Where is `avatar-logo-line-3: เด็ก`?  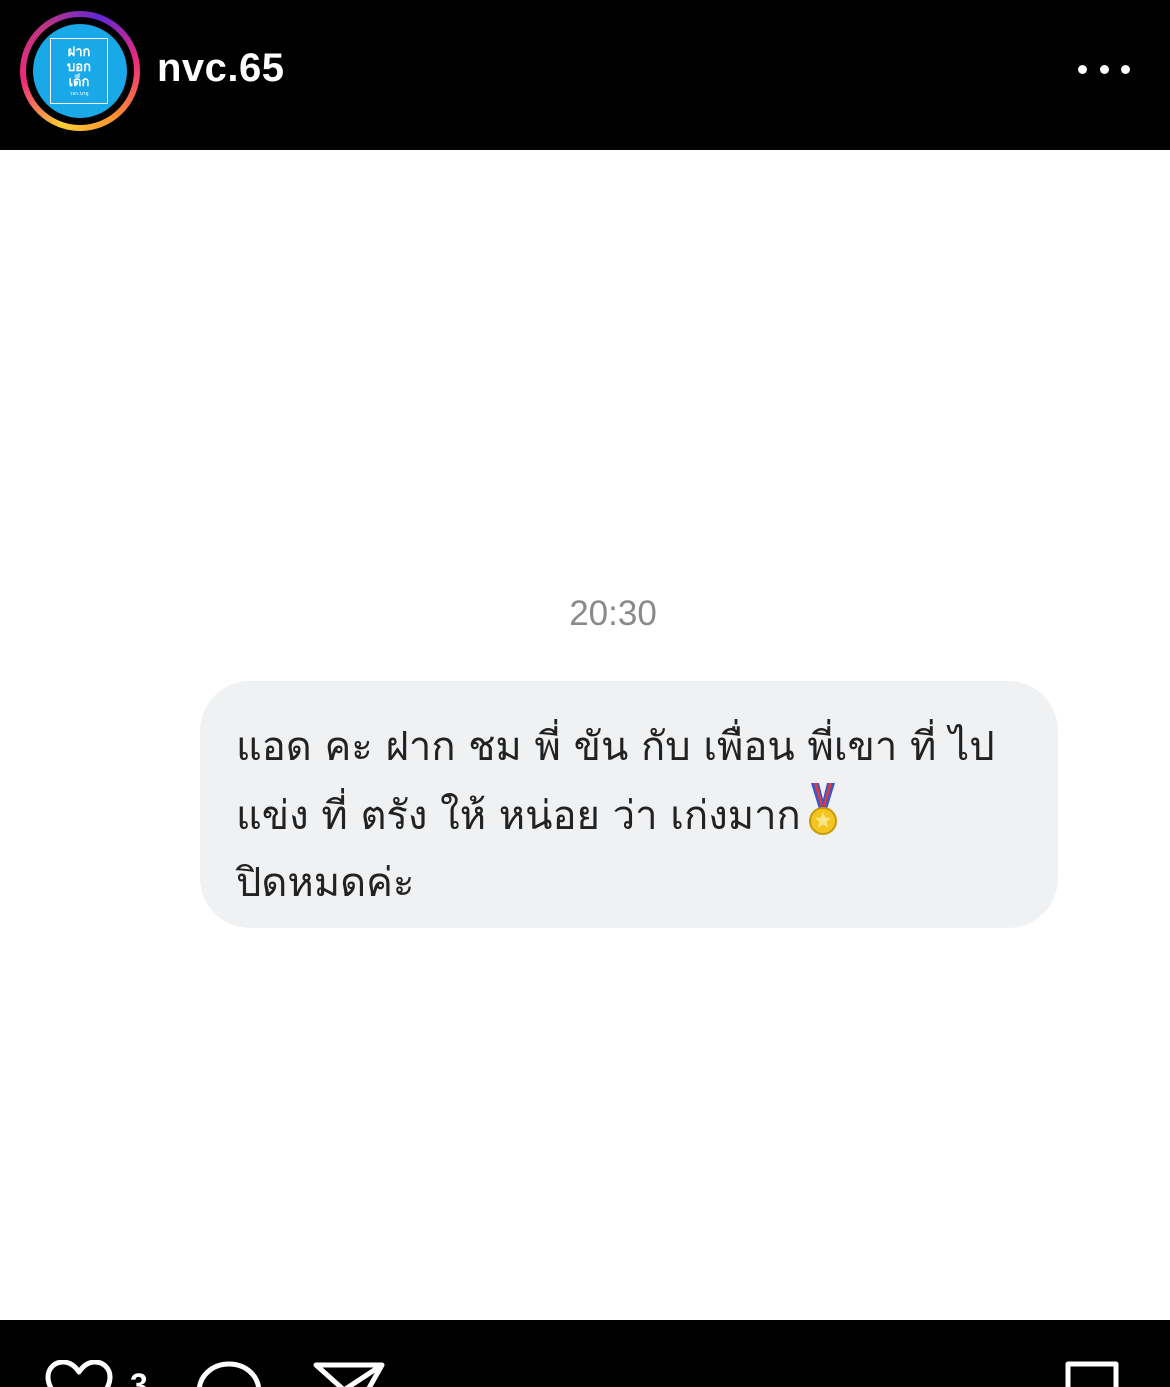 avatar-logo-line-3: เด็ก is located at coordinates (79, 82).